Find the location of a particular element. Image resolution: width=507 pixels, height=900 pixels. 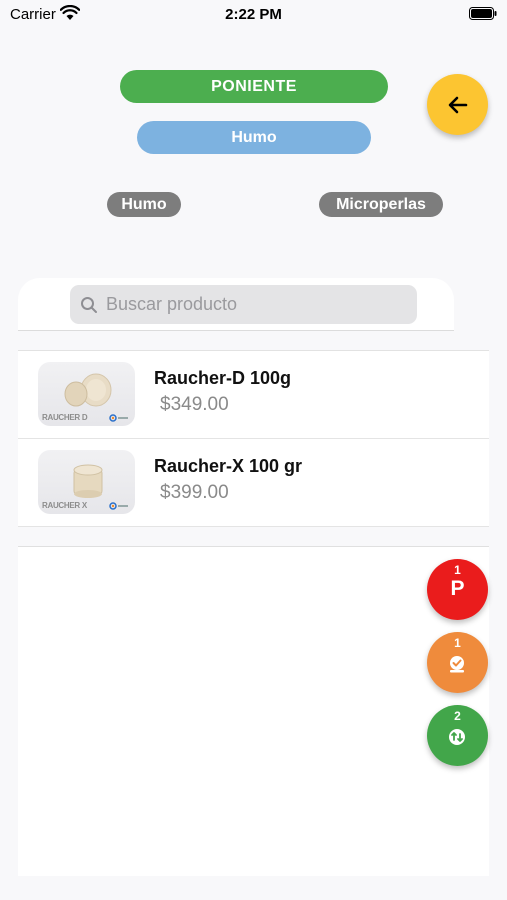

search-input is located at coordinates (256, 304).